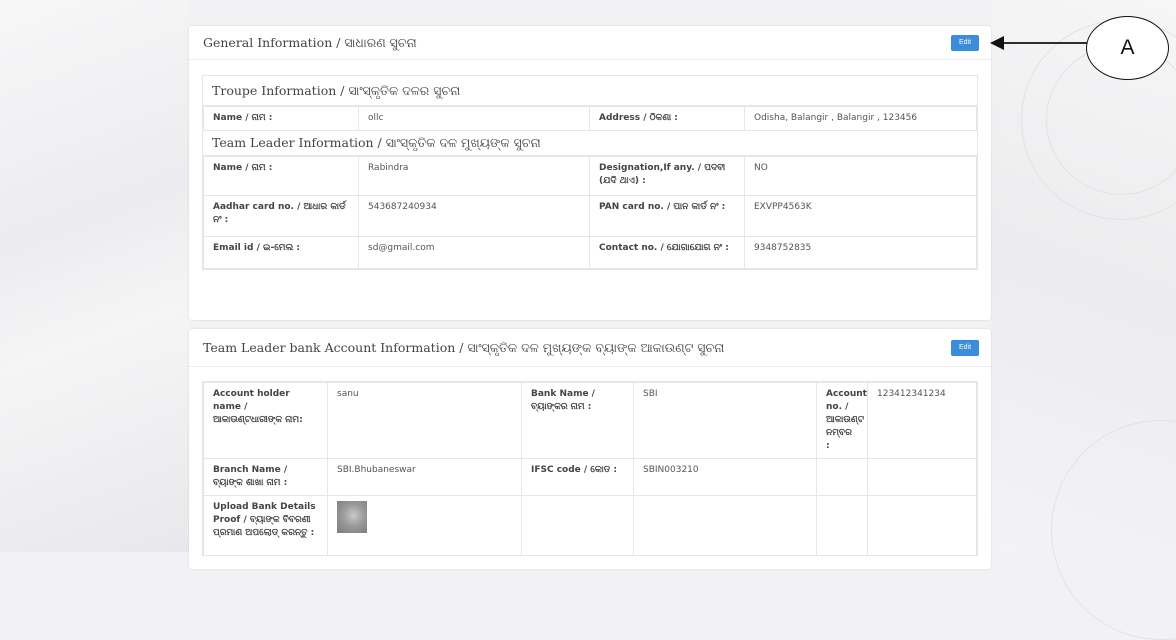  I want to click on pan-label: PAN card no. / ପାନ କାର୍ଡ ନଂ :, so click(667, 216).